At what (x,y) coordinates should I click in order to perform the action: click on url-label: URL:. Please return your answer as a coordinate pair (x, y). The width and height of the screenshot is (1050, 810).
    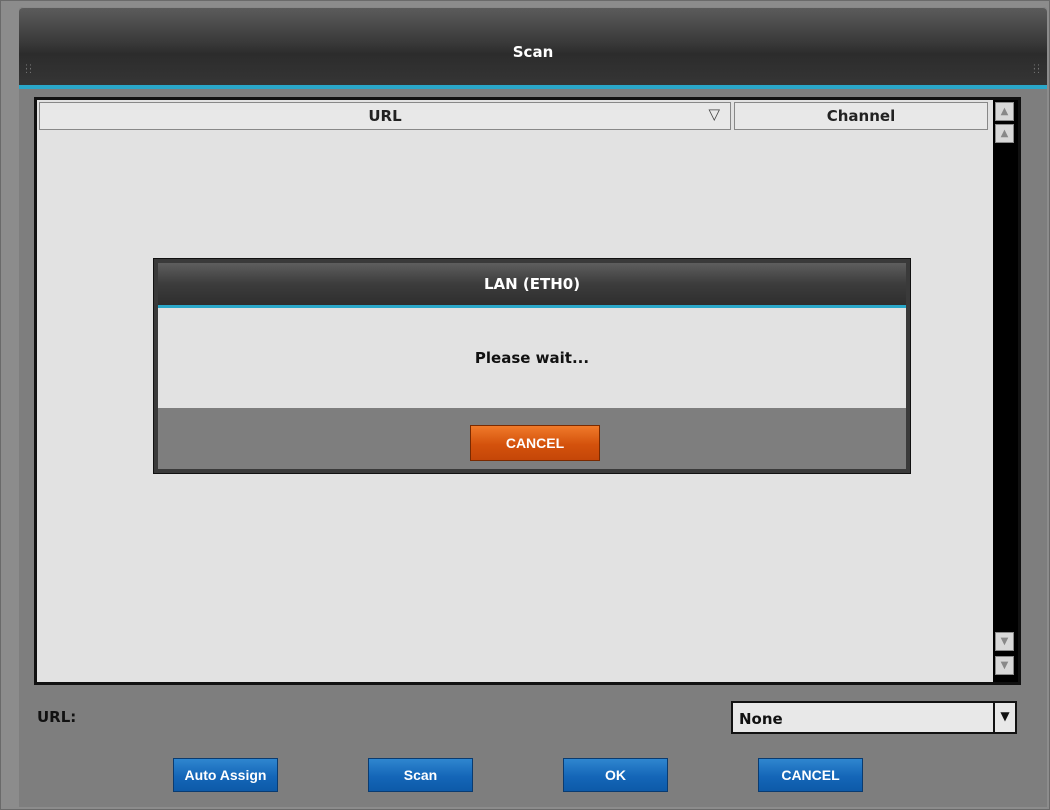
    Looking at the image, I should click on (57, 717).